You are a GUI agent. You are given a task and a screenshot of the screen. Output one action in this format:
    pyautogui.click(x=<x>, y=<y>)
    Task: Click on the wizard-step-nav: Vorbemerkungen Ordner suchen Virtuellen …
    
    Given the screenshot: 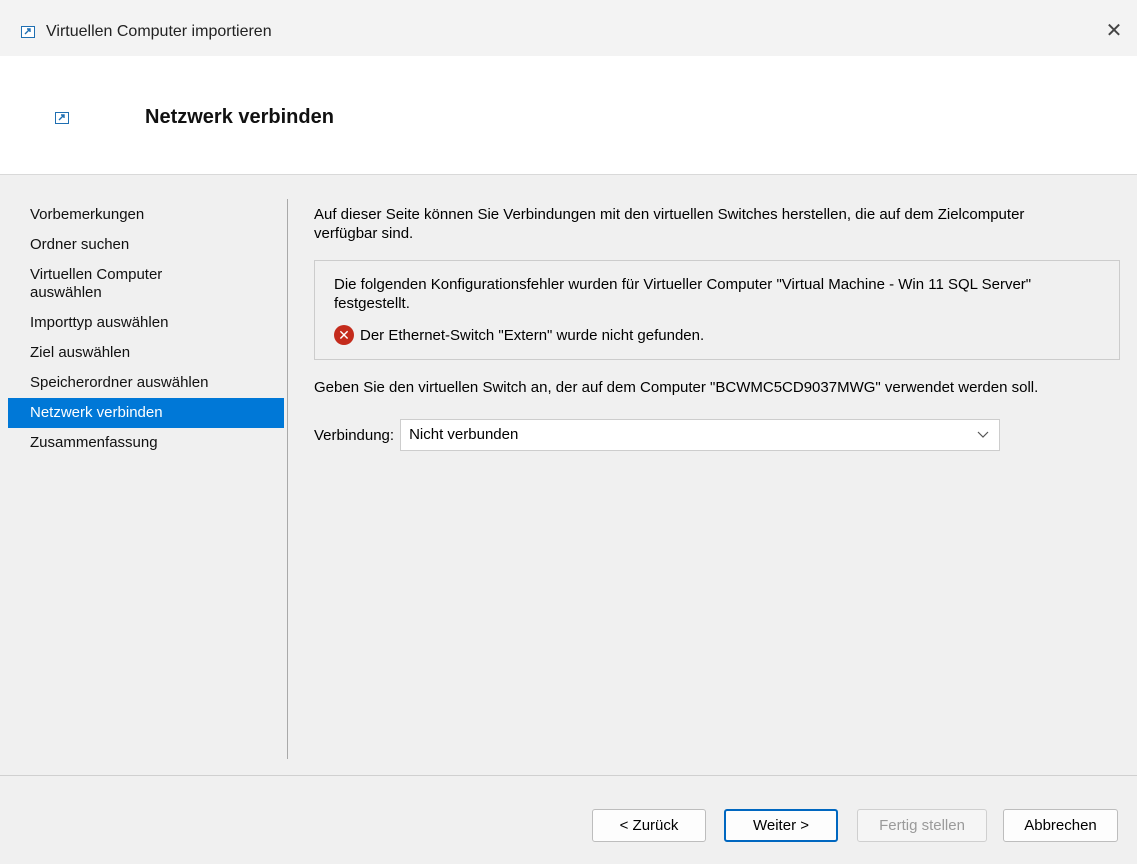 What is the action you would take?
    pyautogui.click(x=146, y=329)
    